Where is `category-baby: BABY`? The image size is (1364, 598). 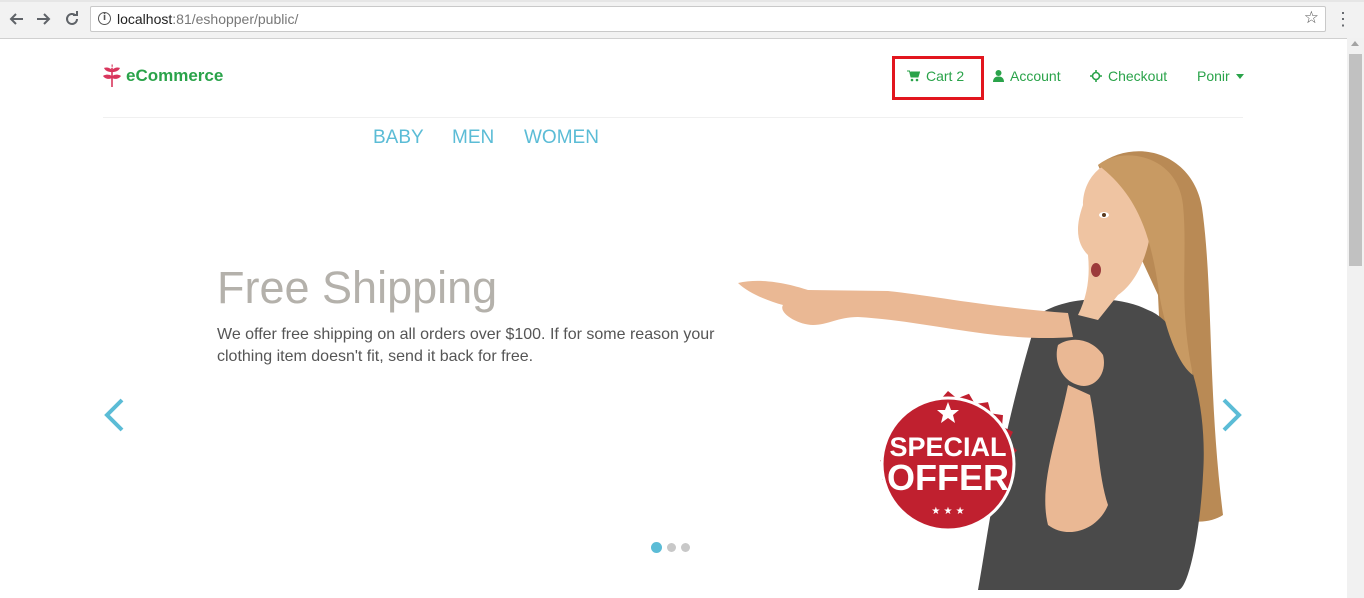 category-baby: BABY is located at coordinates (398, 138).